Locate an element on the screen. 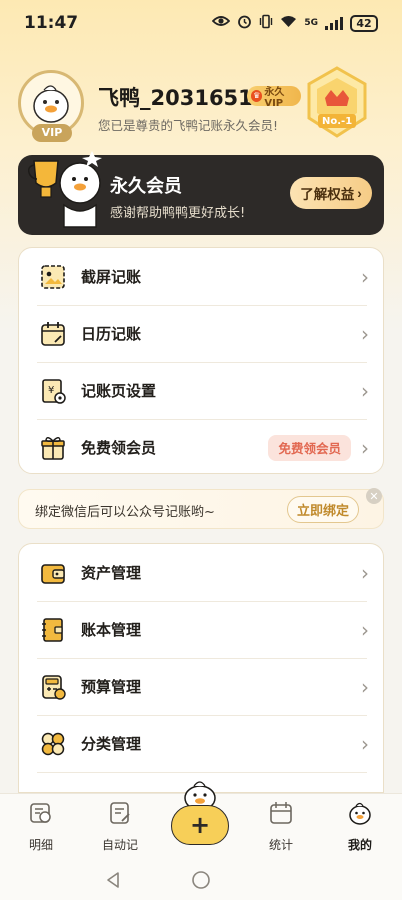 The width and height of the screenshot is (402, 900). system-navigation-bar is located at coordinates (201, 879).